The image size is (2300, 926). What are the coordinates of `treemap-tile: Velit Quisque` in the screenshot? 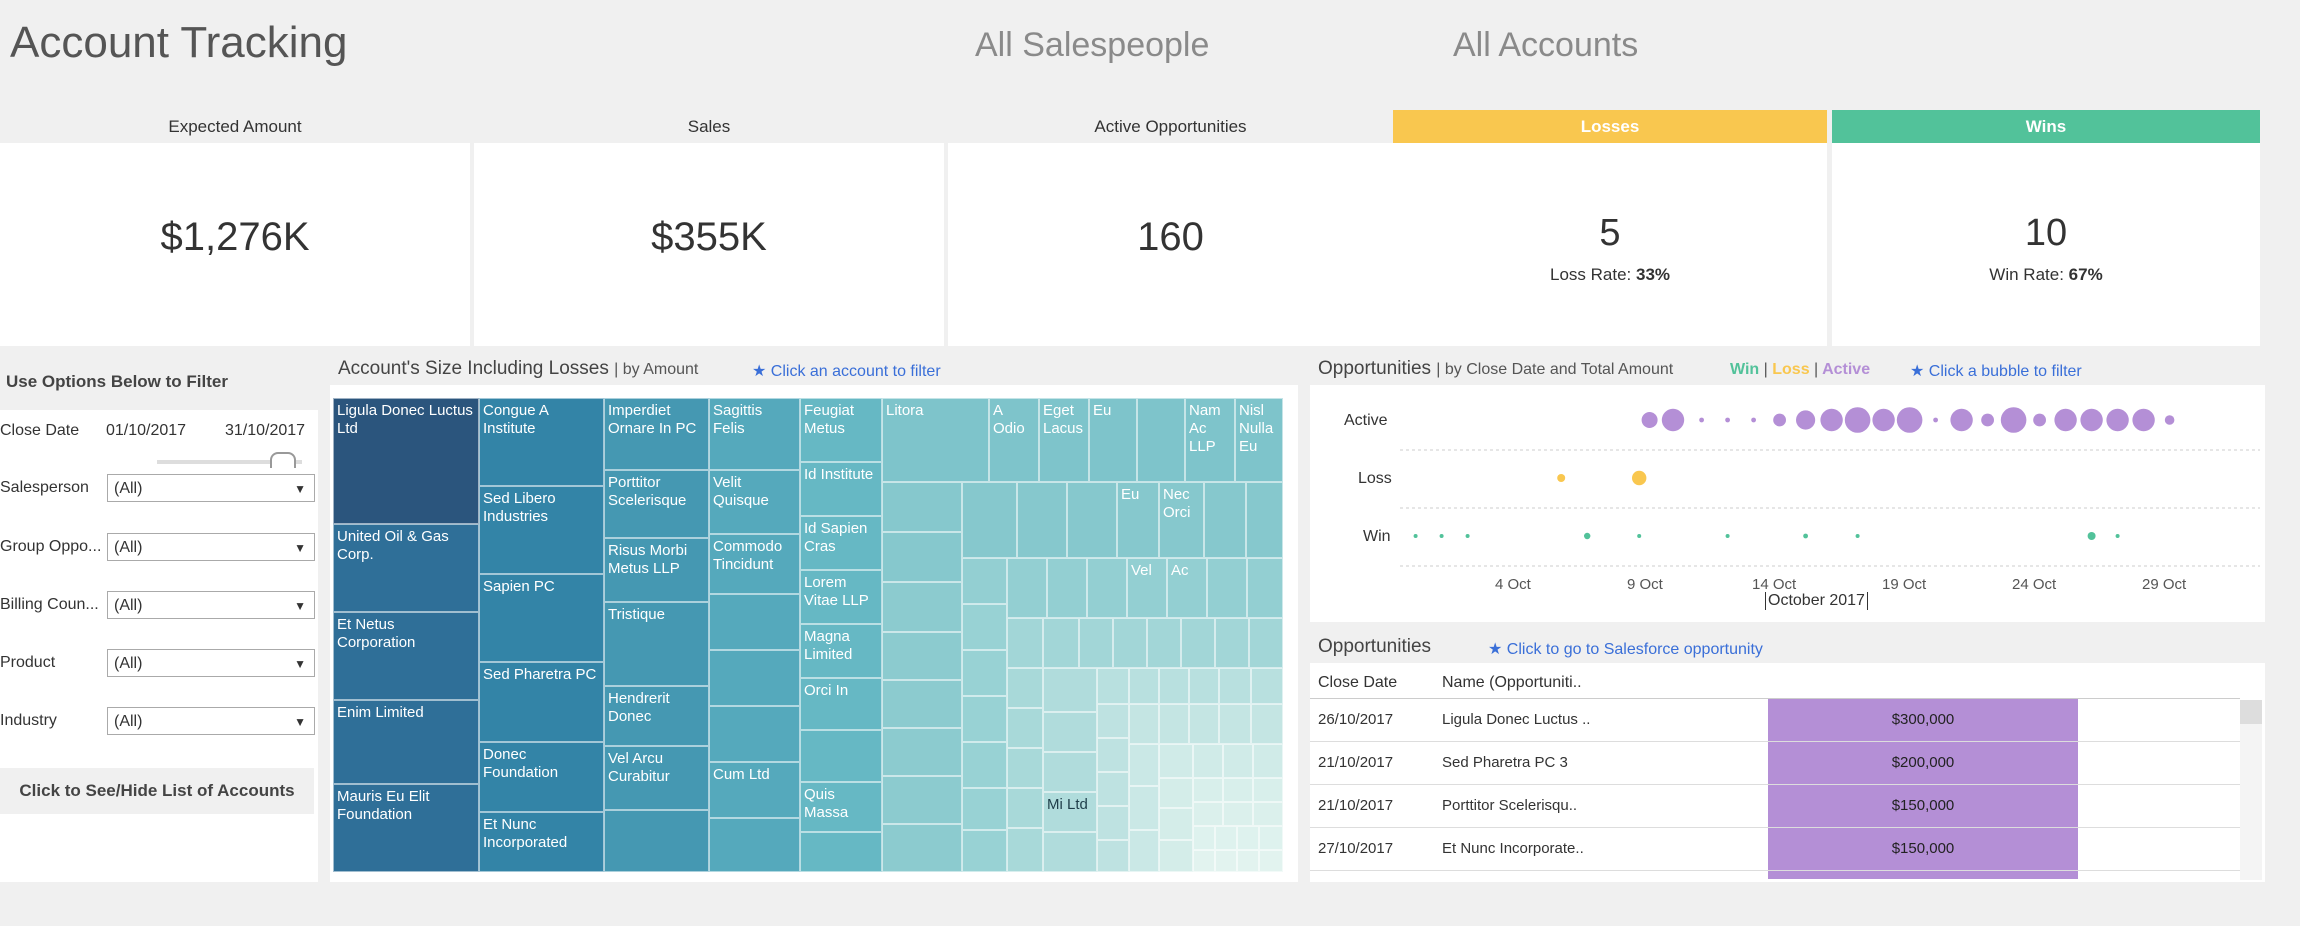 It's located at (754, 502).